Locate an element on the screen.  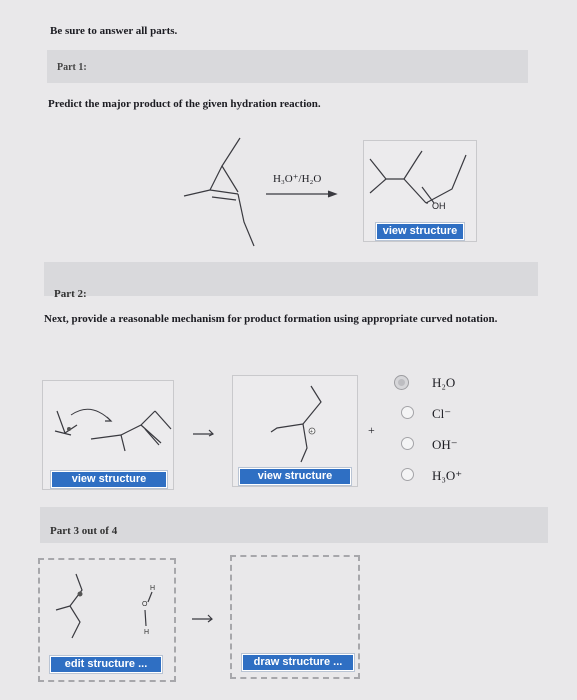
product-oh-label: OH is located at coordinates (439, 206).